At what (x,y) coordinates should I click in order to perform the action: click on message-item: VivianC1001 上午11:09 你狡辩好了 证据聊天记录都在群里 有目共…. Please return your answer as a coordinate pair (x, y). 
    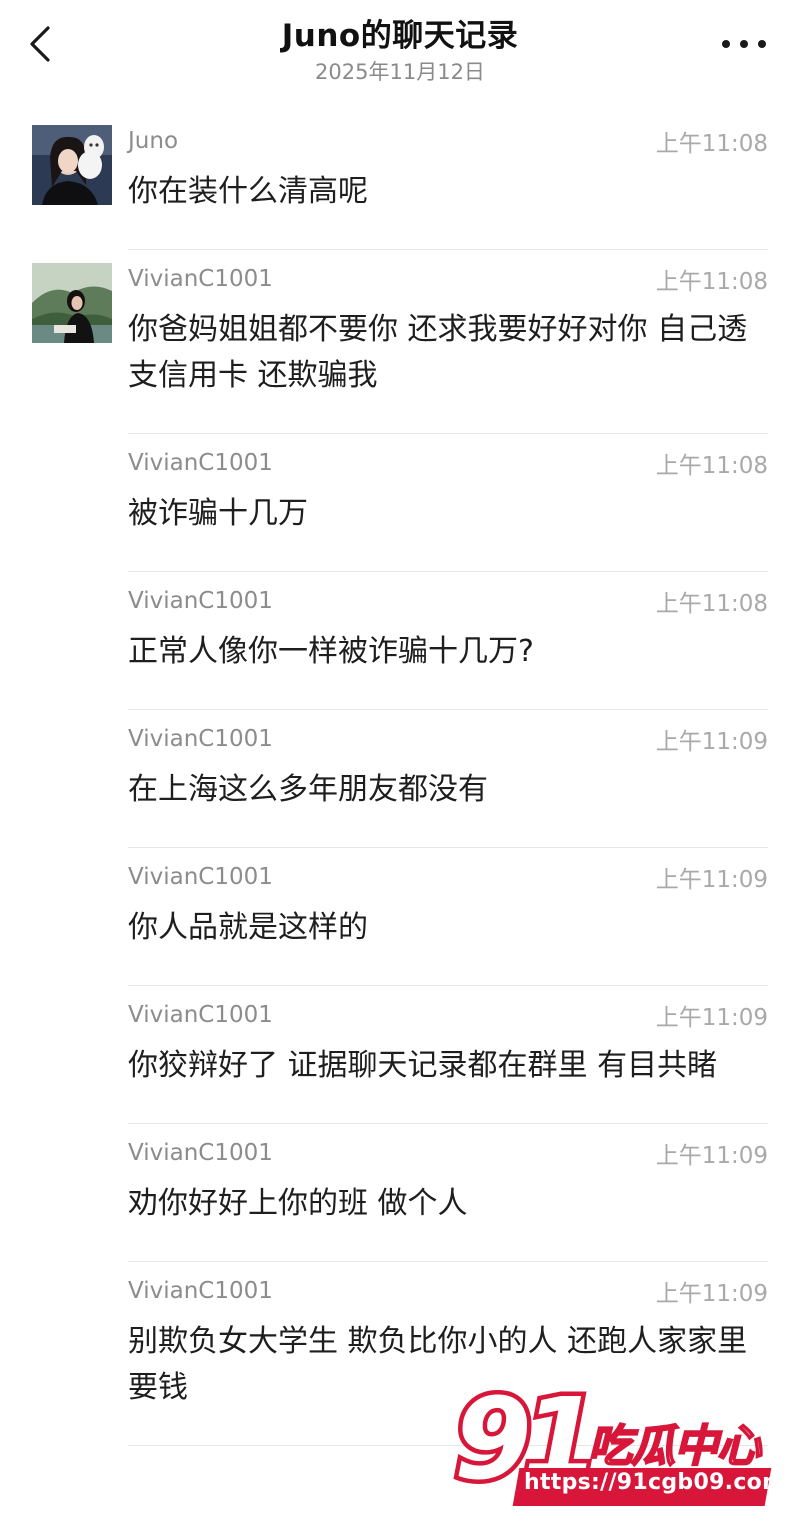
    Looking at the image, I should click on (400, 1055).